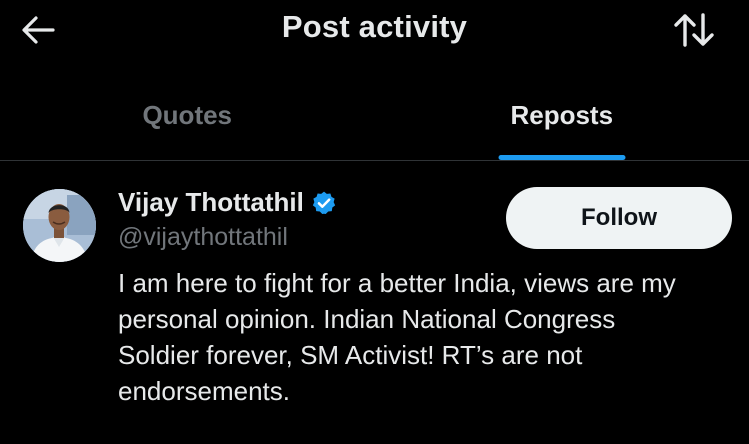 This screenshot has width=749, height=444. Describe the element at coordinates (187, 115) in the screenshot. I see `tab-quotes-label: Quotes` at that location.